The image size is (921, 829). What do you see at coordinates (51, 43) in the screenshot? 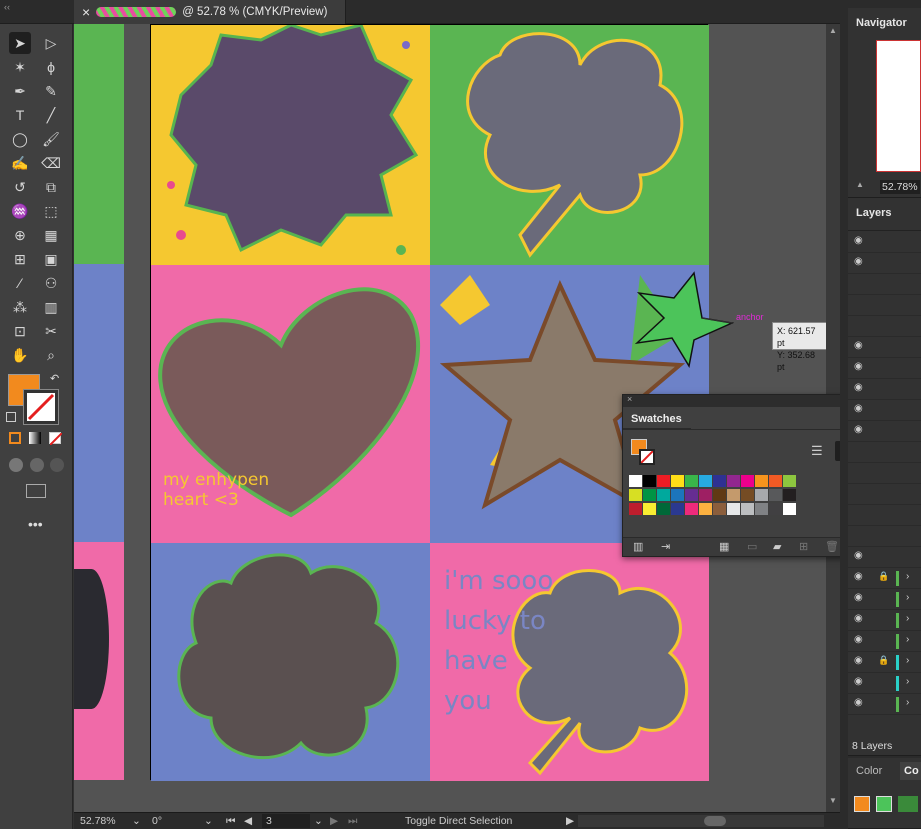
I see `direct-selection-tool-icon: ▷` at bounding box center [51, 43].